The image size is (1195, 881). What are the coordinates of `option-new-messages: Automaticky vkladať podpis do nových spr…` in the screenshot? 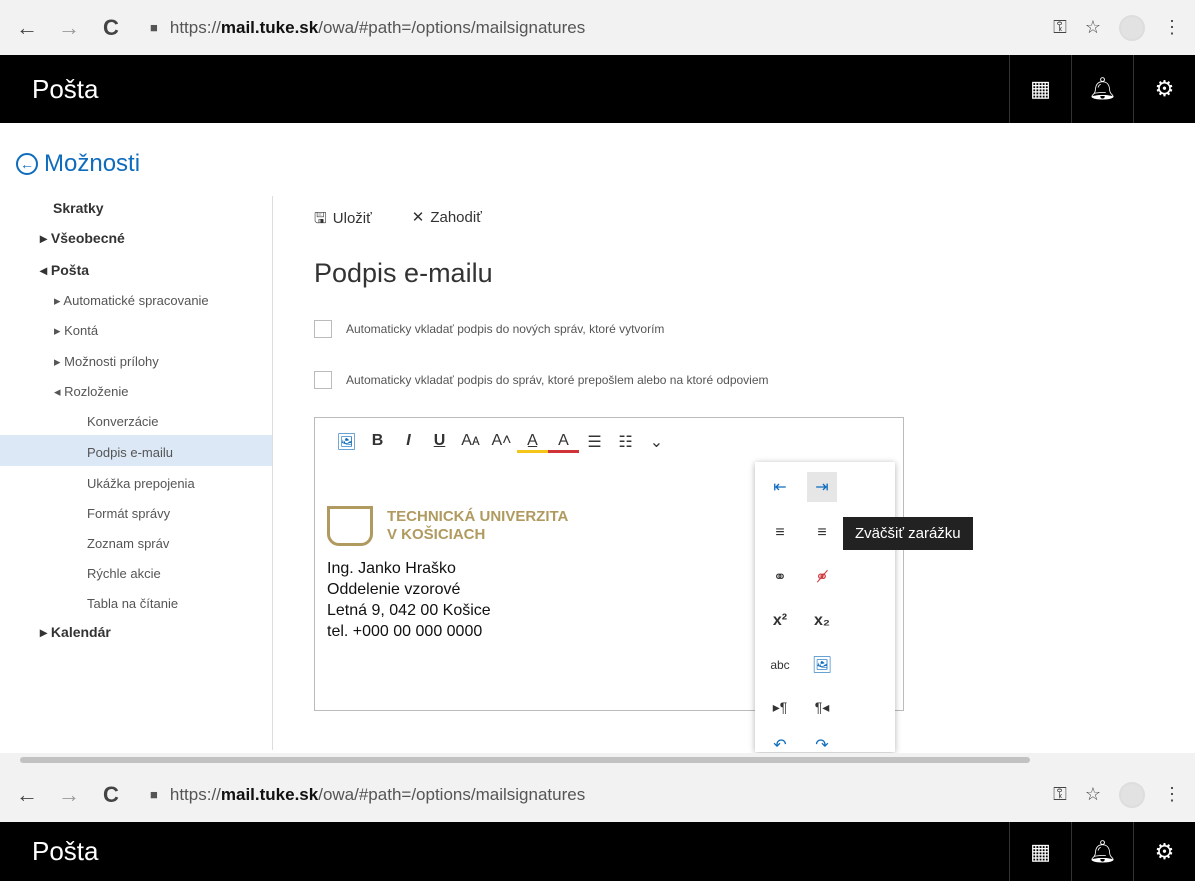 It's located at (489, 329).